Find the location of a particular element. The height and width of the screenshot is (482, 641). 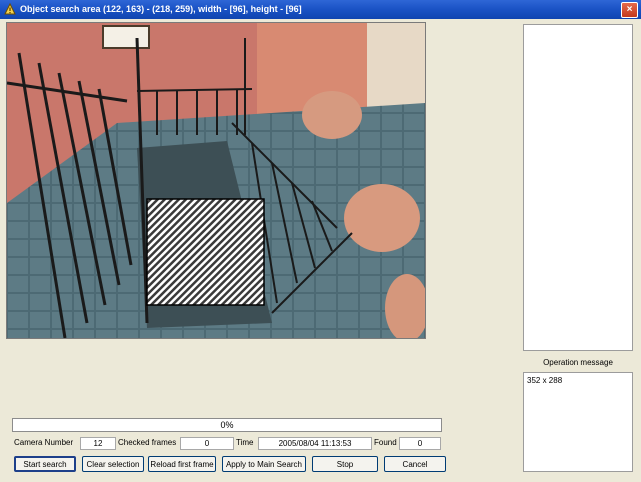

operation-message-box: 352 x 288 is located at coordinates (578, 422).